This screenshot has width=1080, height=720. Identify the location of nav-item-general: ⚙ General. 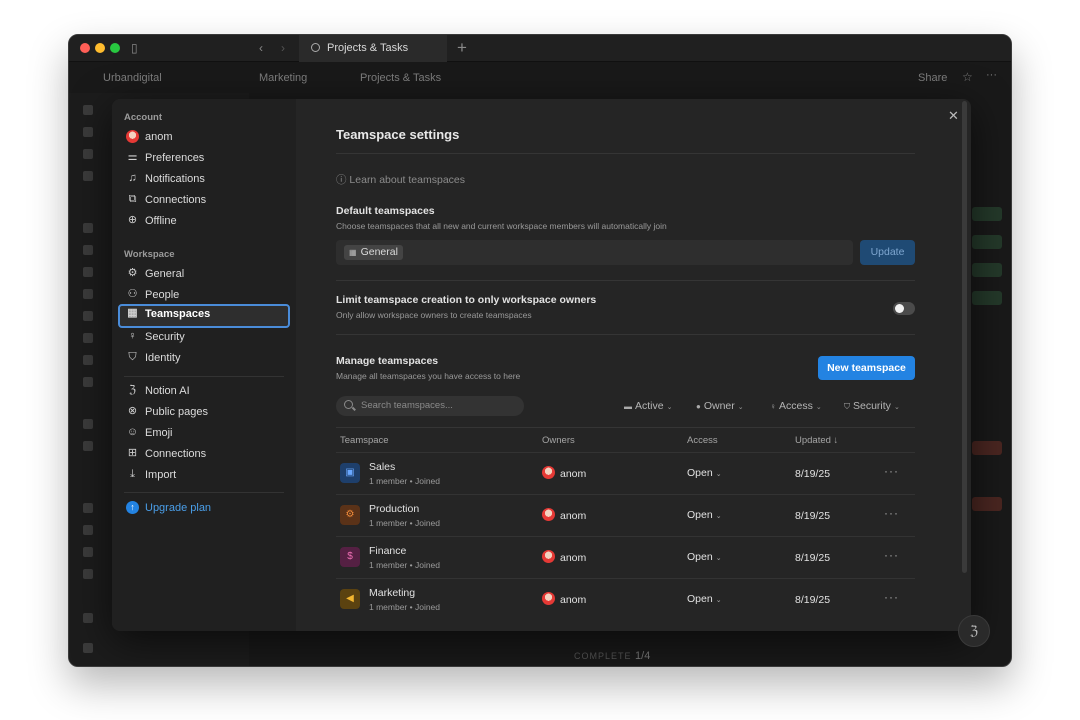
(204, 274).